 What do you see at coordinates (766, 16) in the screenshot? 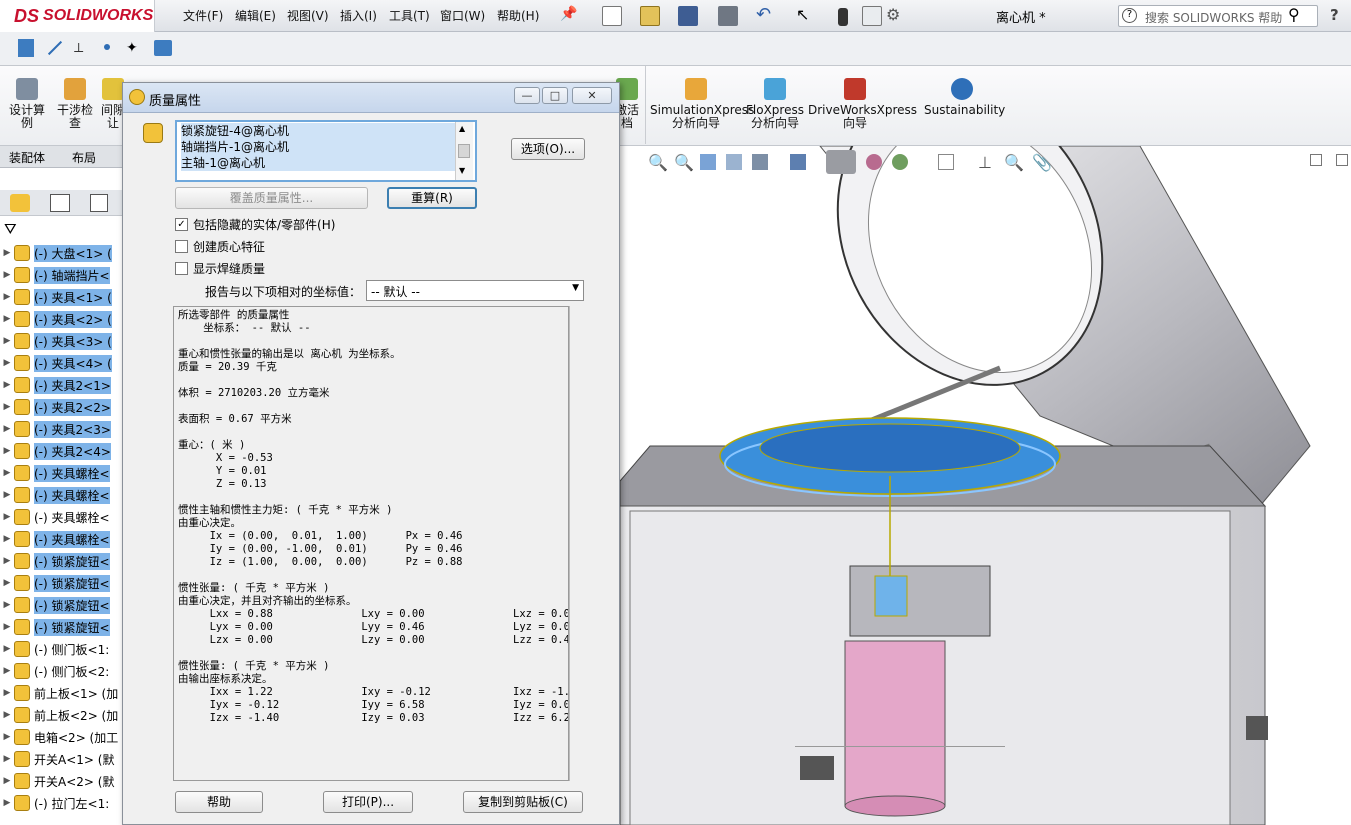
I see `undo-icon: ↶` at bounding box center [766, 16].